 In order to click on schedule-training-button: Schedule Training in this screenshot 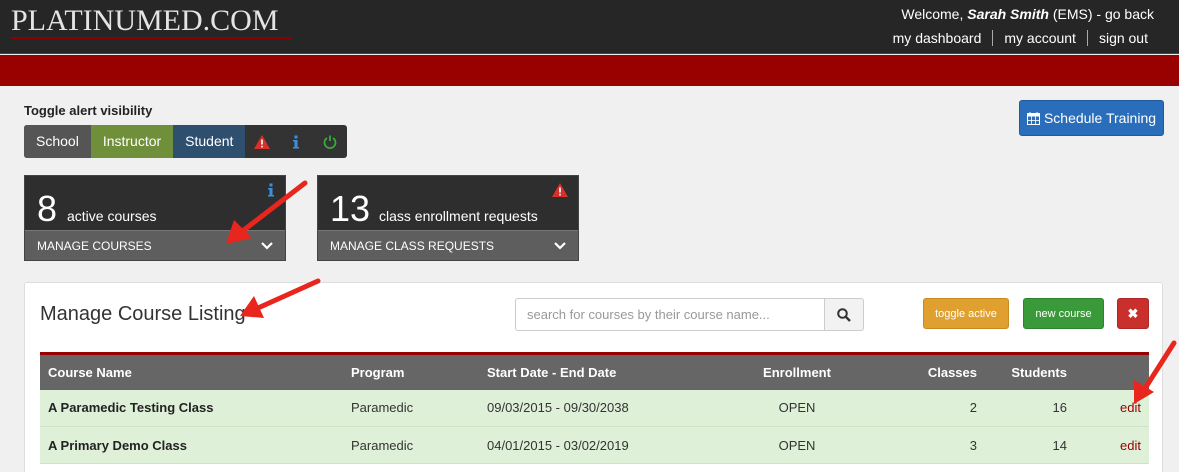, I will do `click(1091, 118)`.